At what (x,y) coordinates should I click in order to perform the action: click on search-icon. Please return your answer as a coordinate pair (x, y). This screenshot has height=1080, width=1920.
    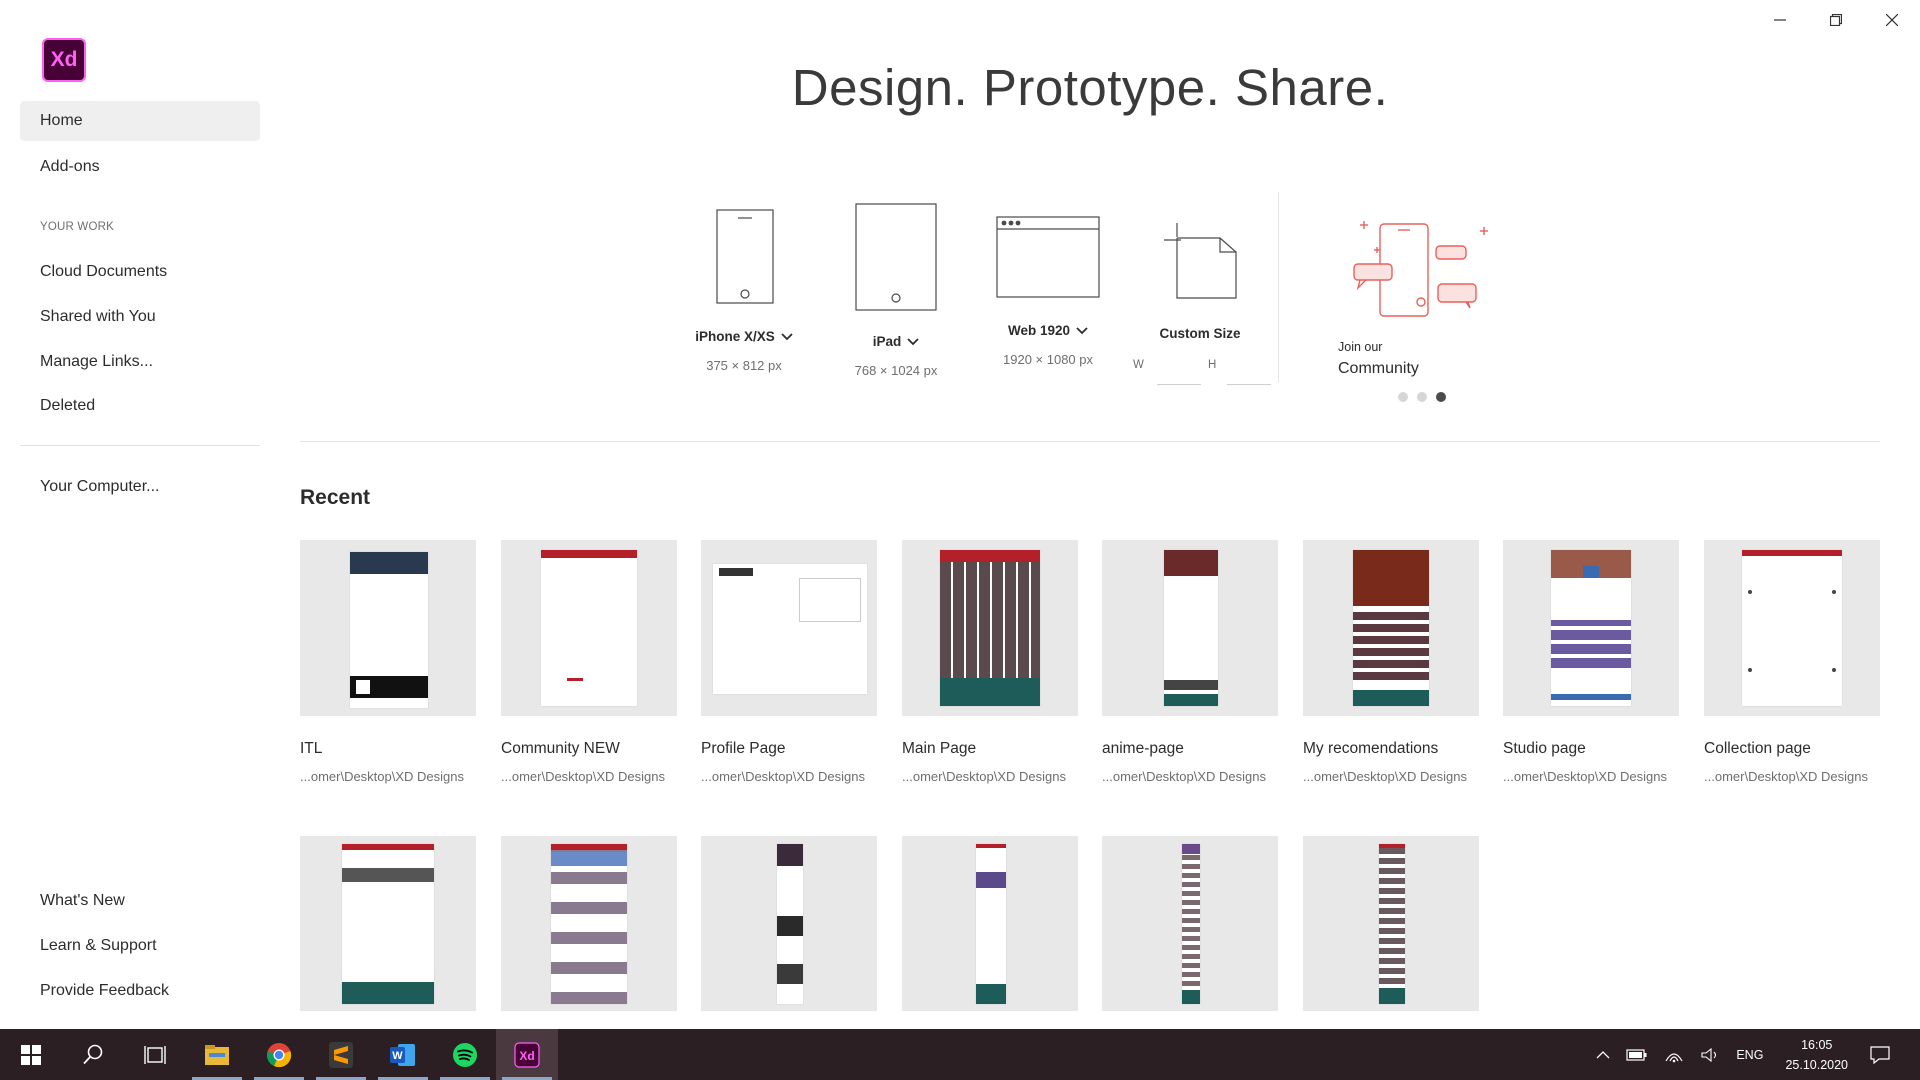
    Looking at the image, I should click on (93, 1054).